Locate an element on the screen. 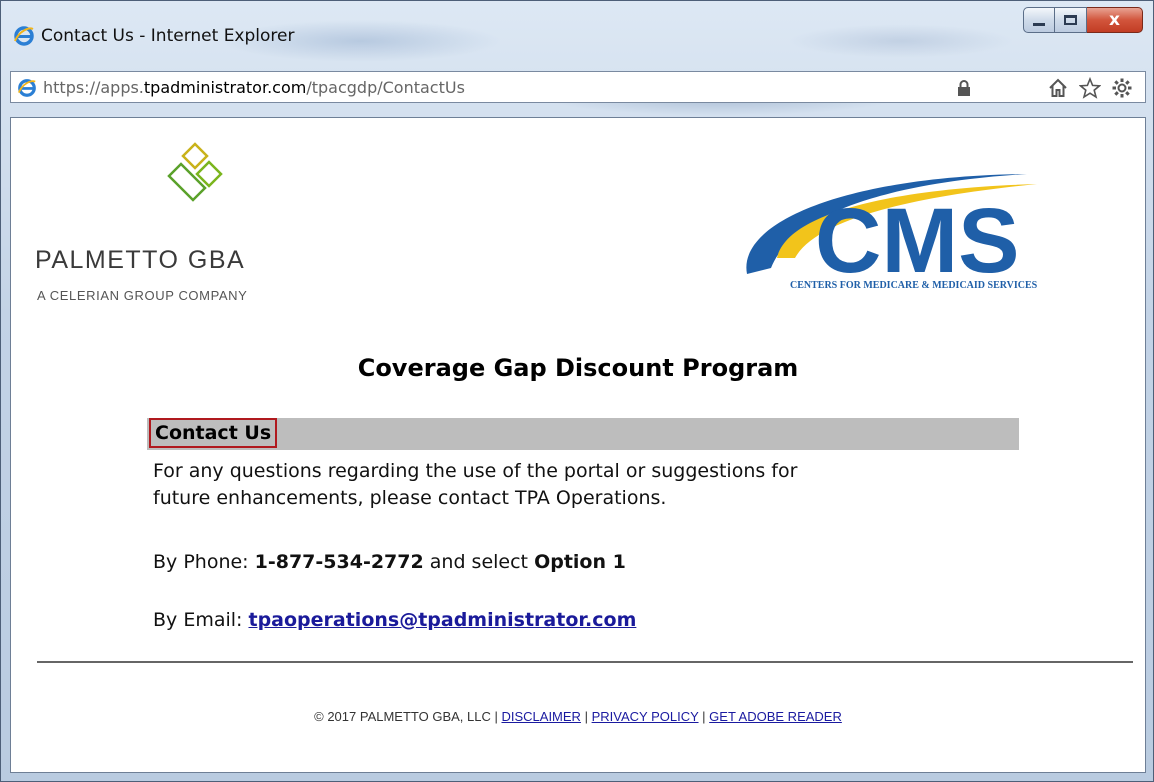 The image size is (1154, 782). phone-label: By Phone: is located at coordinates (201, 562).